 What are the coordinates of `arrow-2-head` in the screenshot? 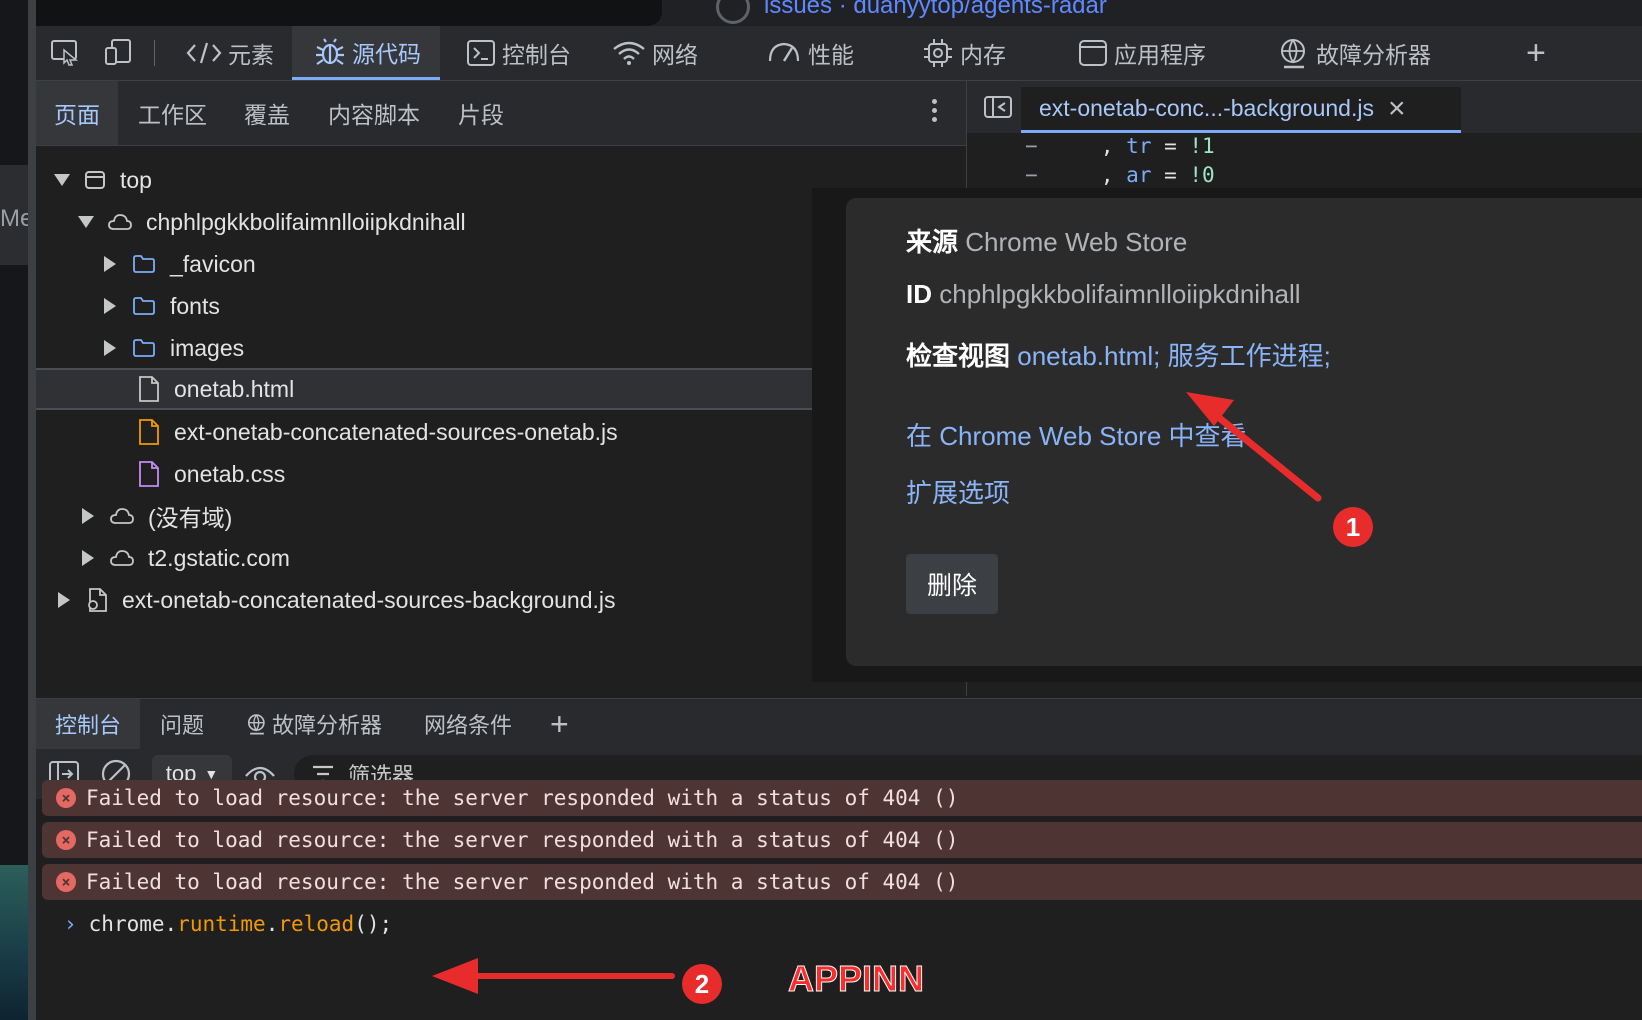 It's located at (455, 976).